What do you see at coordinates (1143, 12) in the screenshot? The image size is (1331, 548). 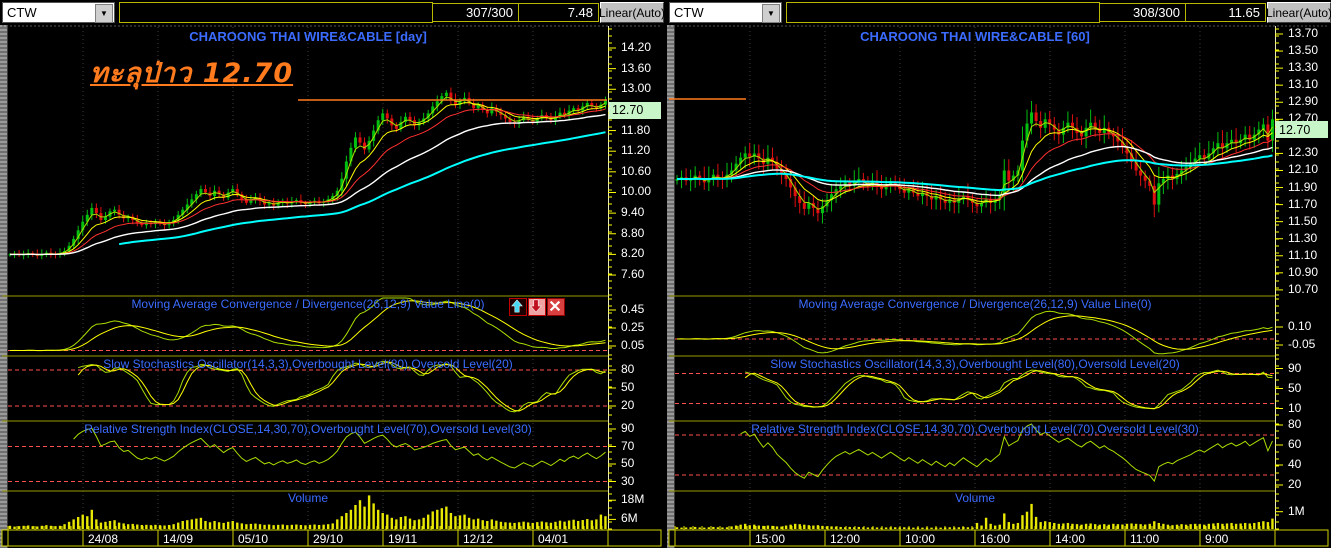 I see `bar-counter: 308/300` at bounding box center [1143, 12].